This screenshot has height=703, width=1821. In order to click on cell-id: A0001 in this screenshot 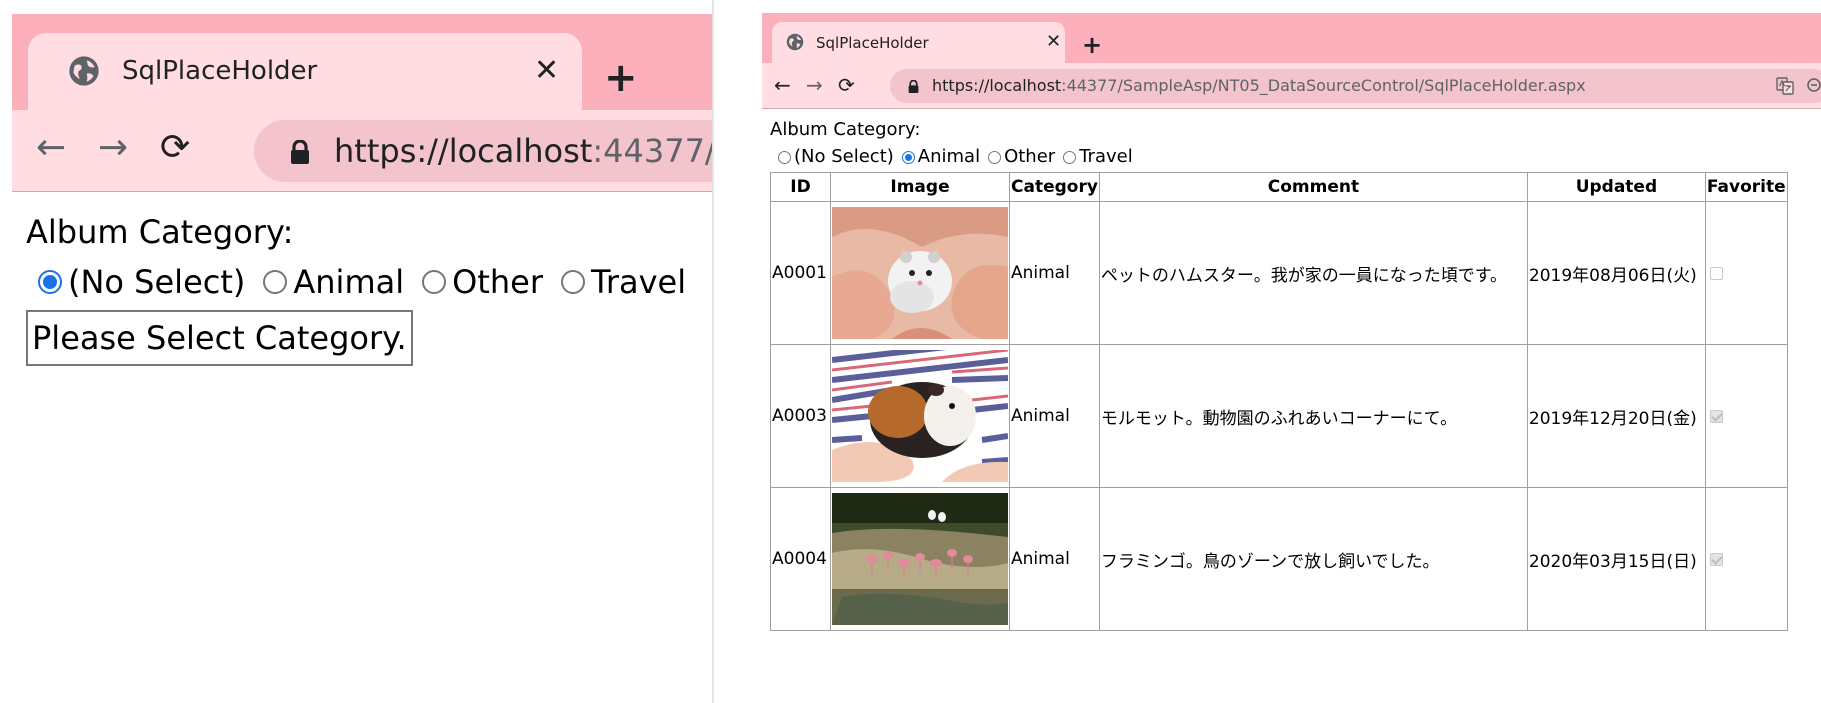, I will do `click(800, 273)`.